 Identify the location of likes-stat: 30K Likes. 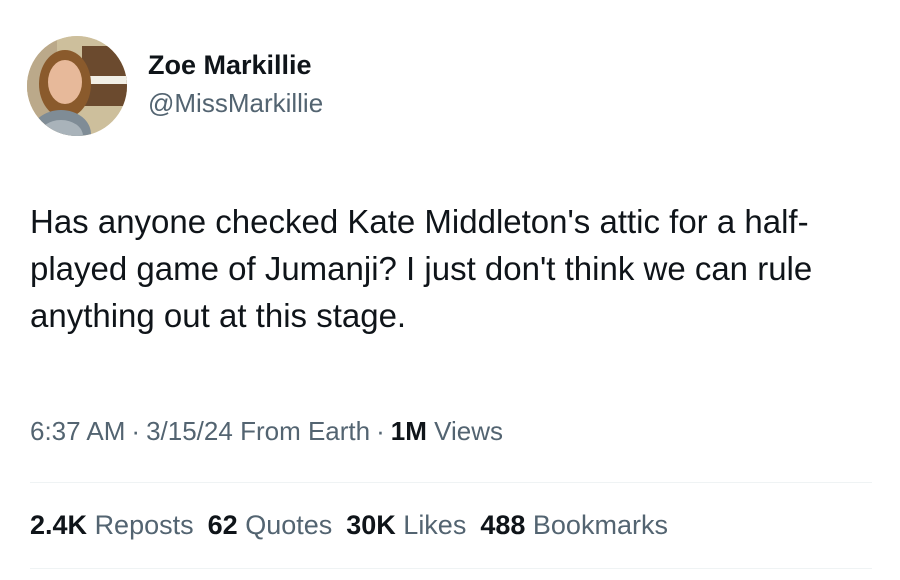
(406, 525).